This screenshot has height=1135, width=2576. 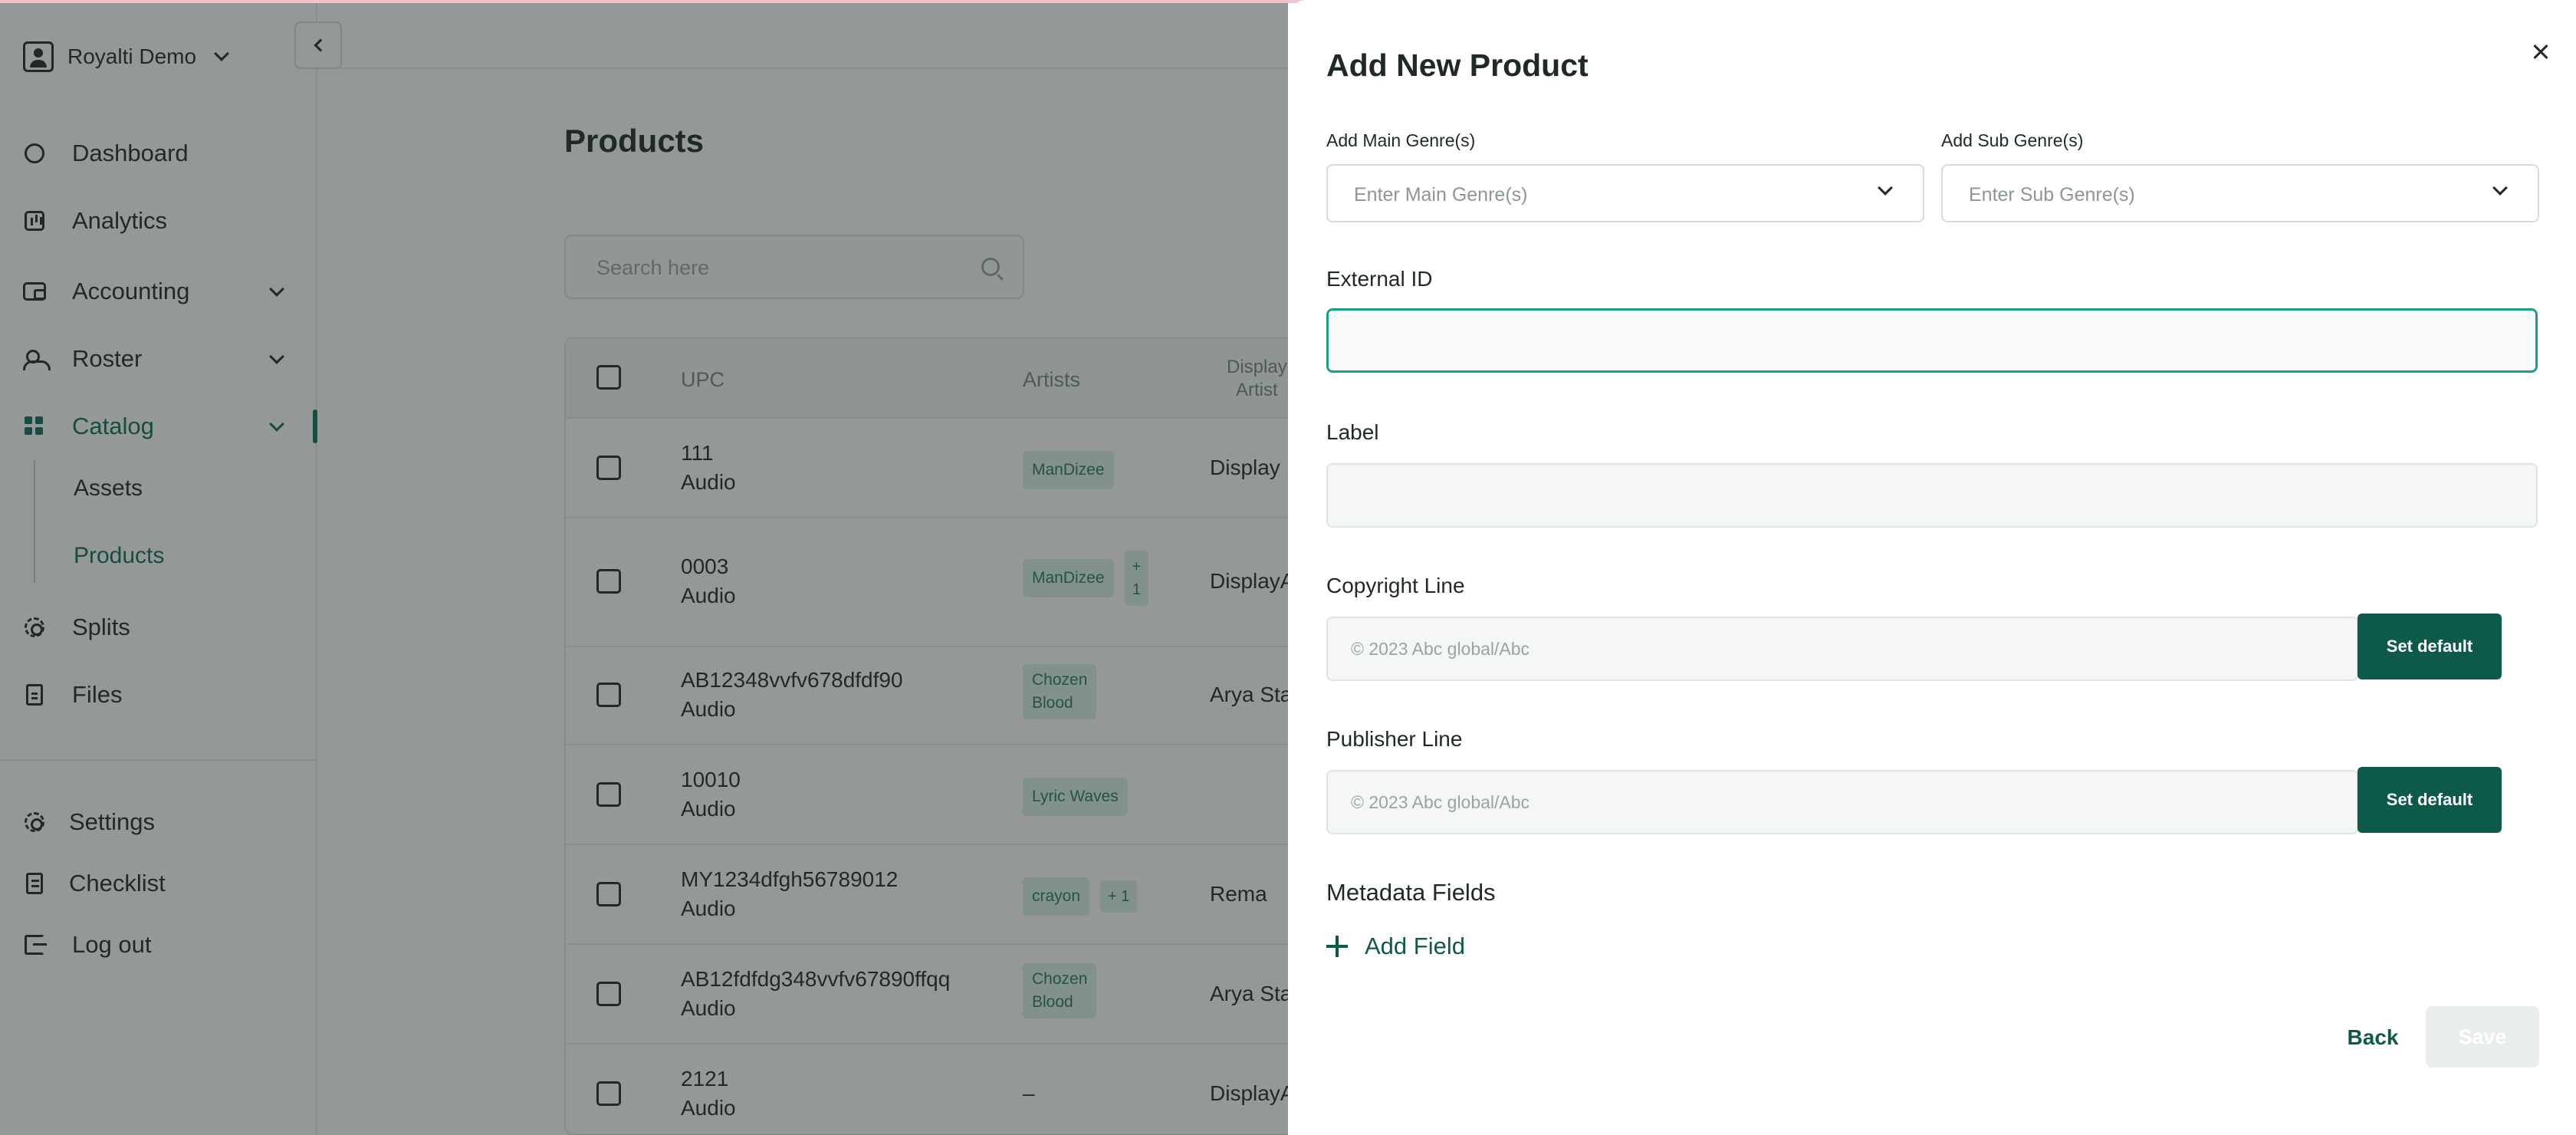 What do you see at coordinates (2240, 193) in the screenshot?
I see `sub-genre-select: Enter Sub Genre(s)` at bounding box center [2240, 193].